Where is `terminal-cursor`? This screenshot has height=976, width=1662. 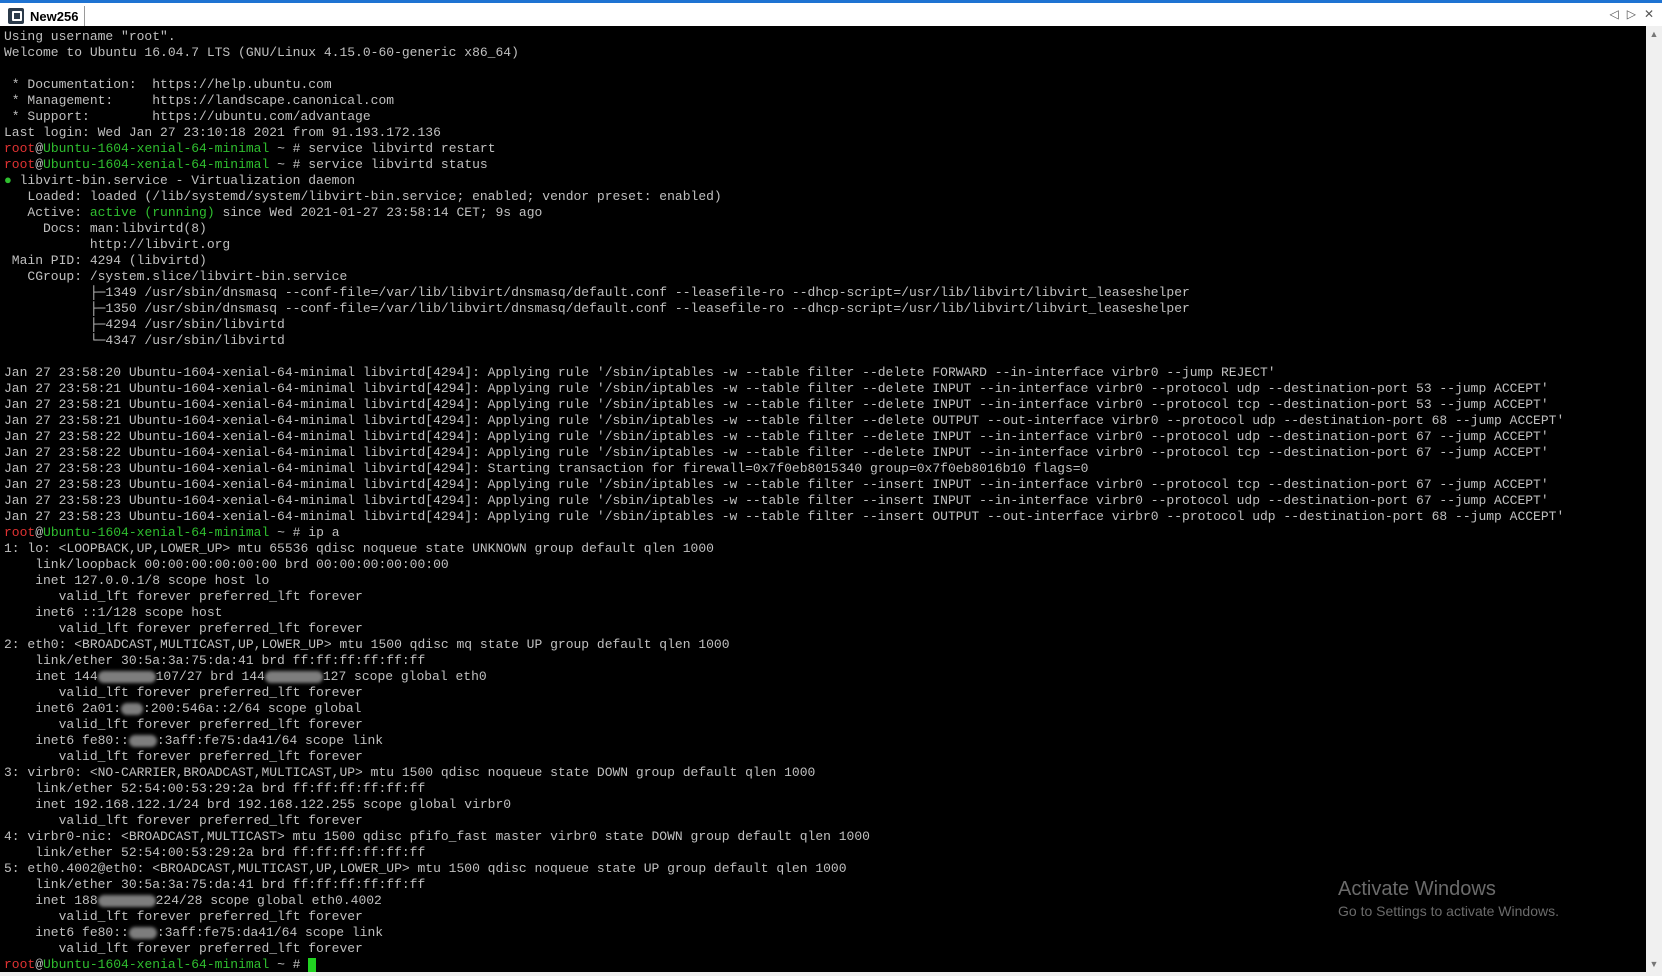
terminal-cursor is located at coordinates (312, 964).